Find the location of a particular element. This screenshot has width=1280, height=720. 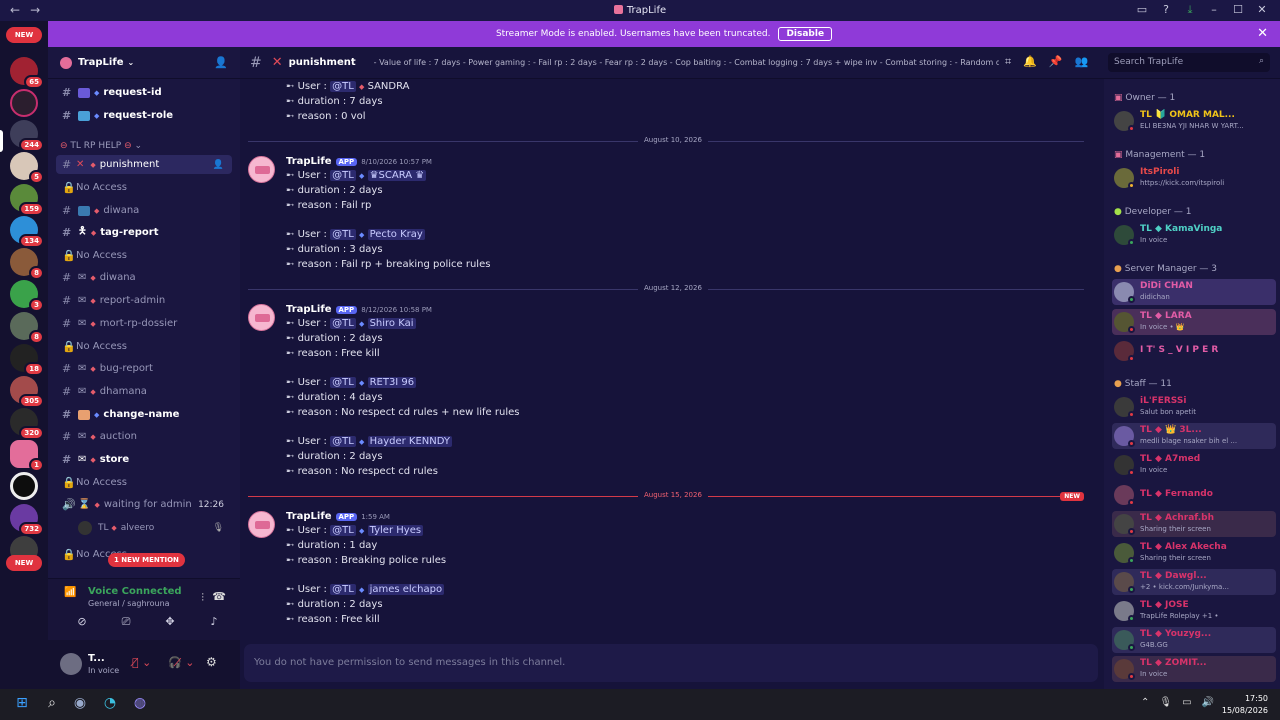

server-icon: 65 is located at coordinates (27, 73).